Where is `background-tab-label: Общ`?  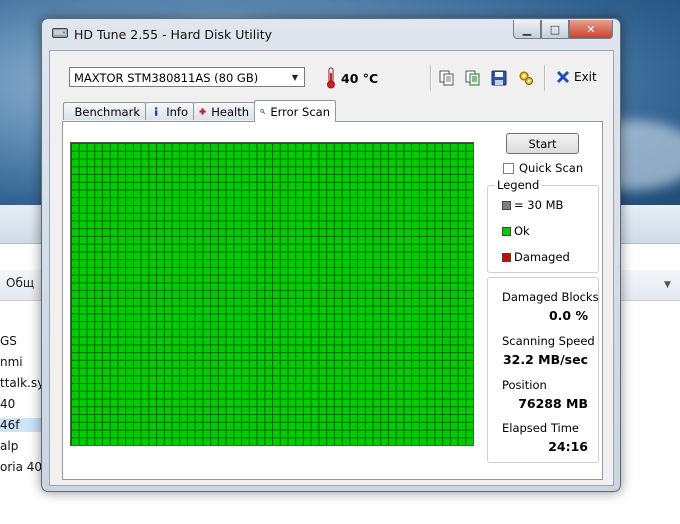 background-tab-label: Общ is located at coordinates (20, 283).